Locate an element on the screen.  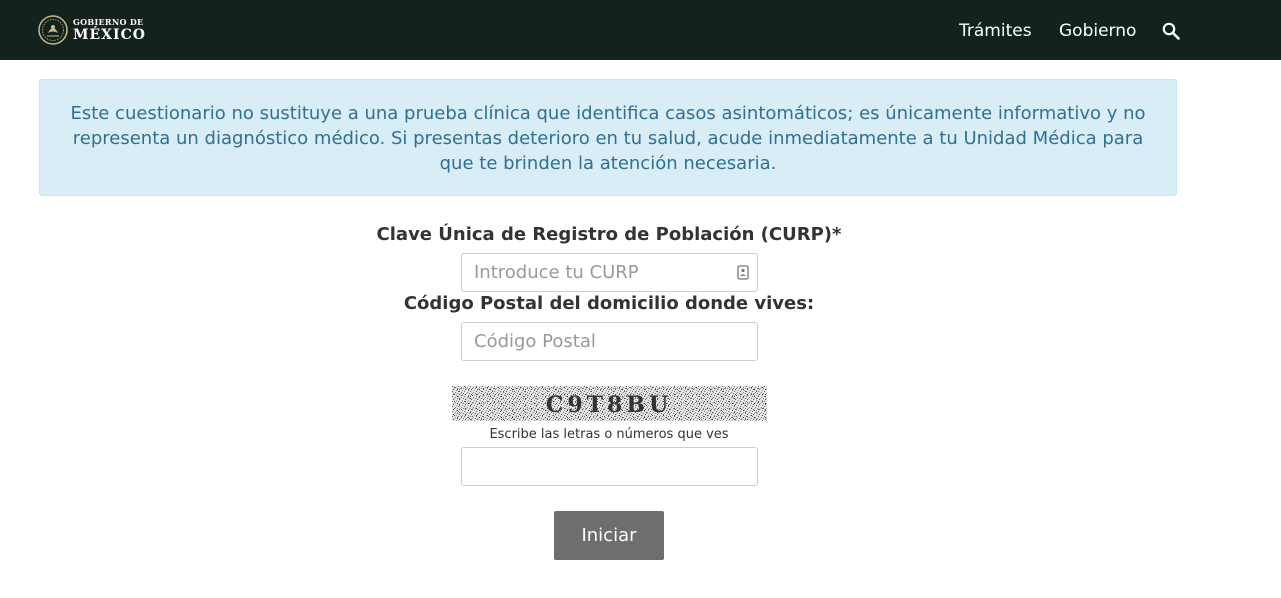
postal-code-label: Código Postal del domicilio donde vives: is located at coordinates (609, 303).